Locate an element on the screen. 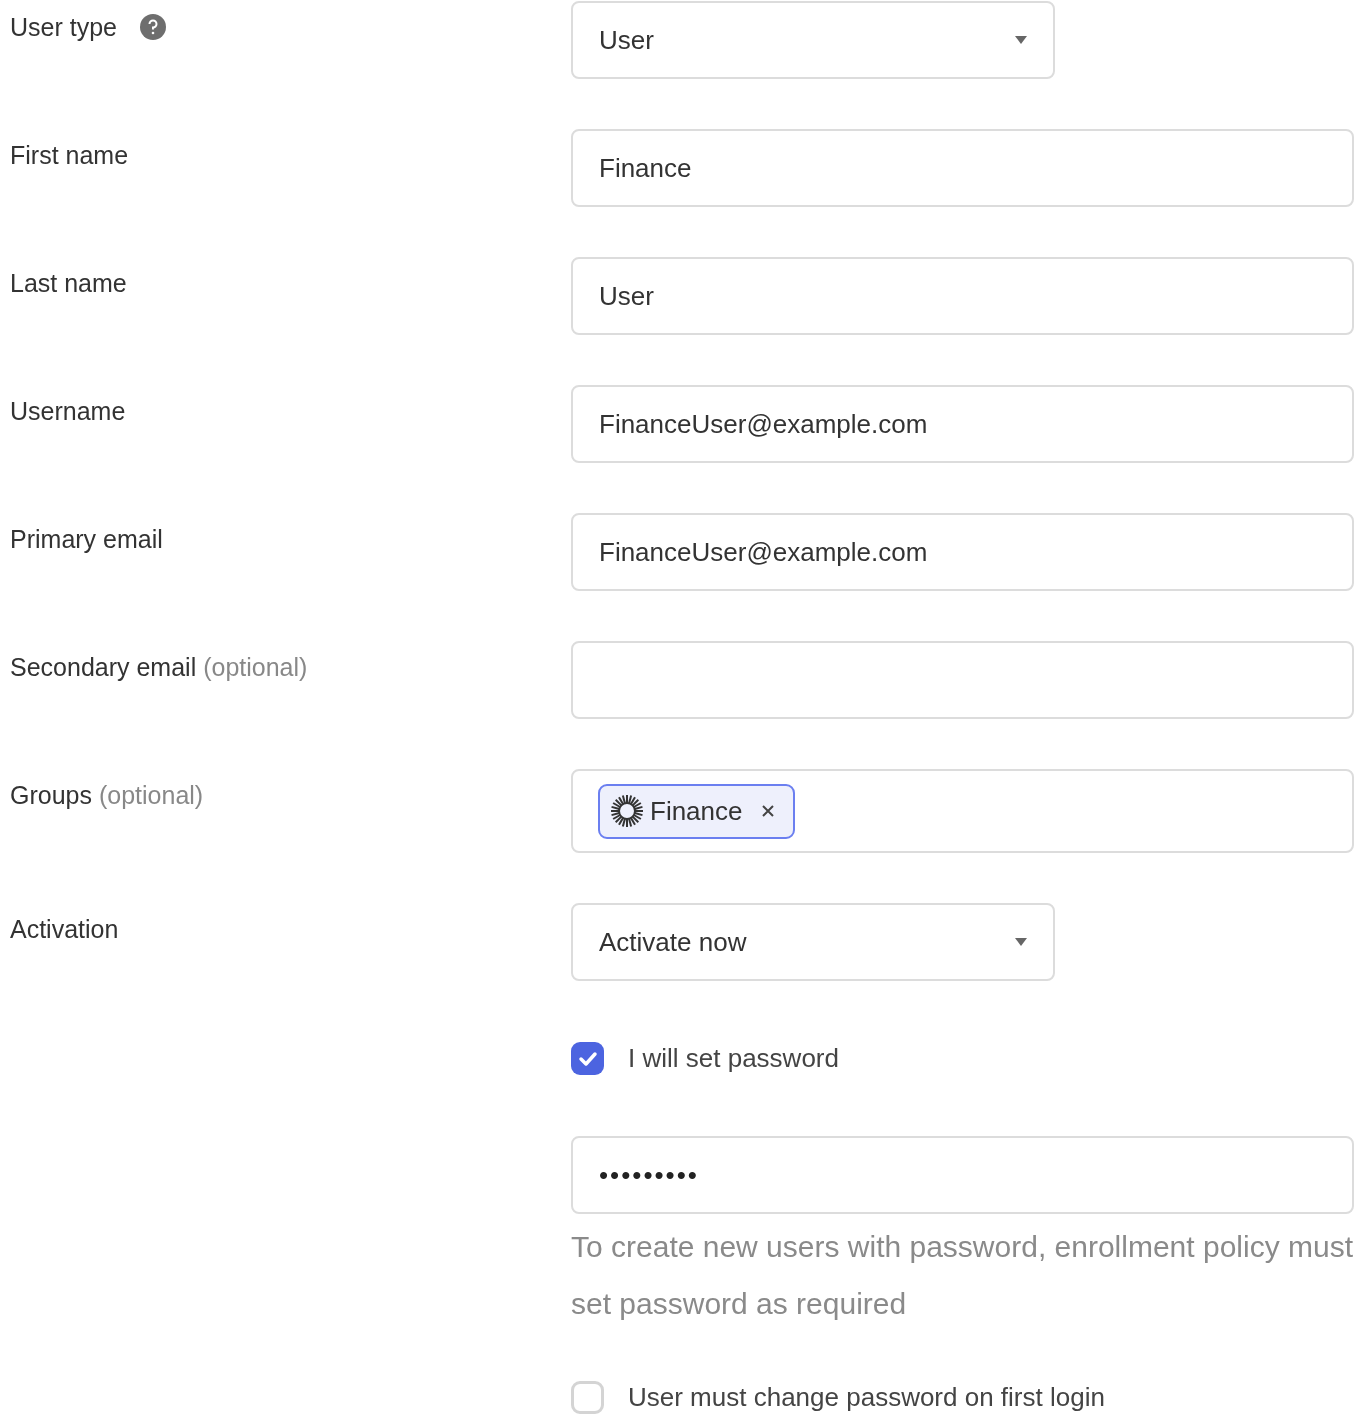 The height and width of the screenshot is (1414, 1361). text-field is located at coordinates (962, 680).